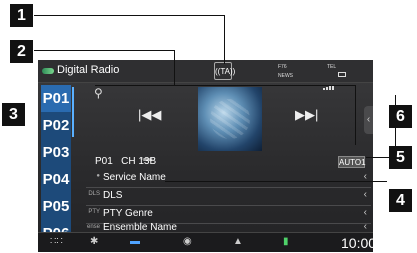  What do you see at coordinates (282, 67) in the screenshot?
I see `status-f76: F76` at bounding box center [282, 67].